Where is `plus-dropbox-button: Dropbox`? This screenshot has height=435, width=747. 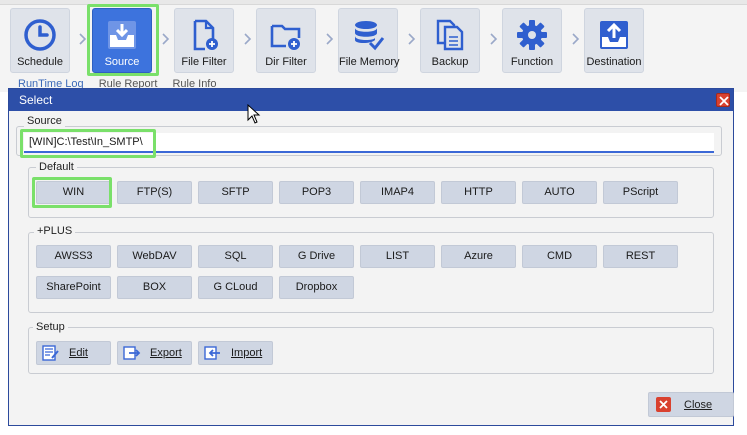 plus-dropbox-button: Dropbox is located at coordinates (316, 287).